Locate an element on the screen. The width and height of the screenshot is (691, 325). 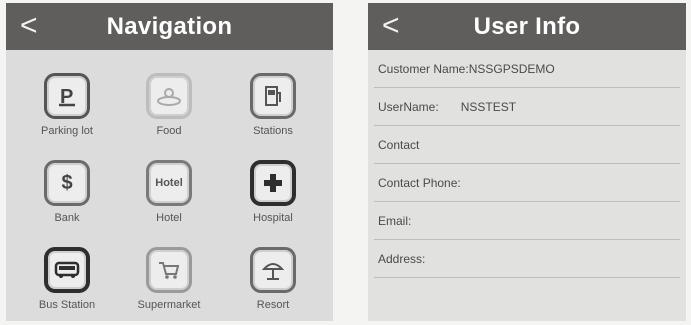
nav-item-resort: Resort is located at coordinates (273, 284).